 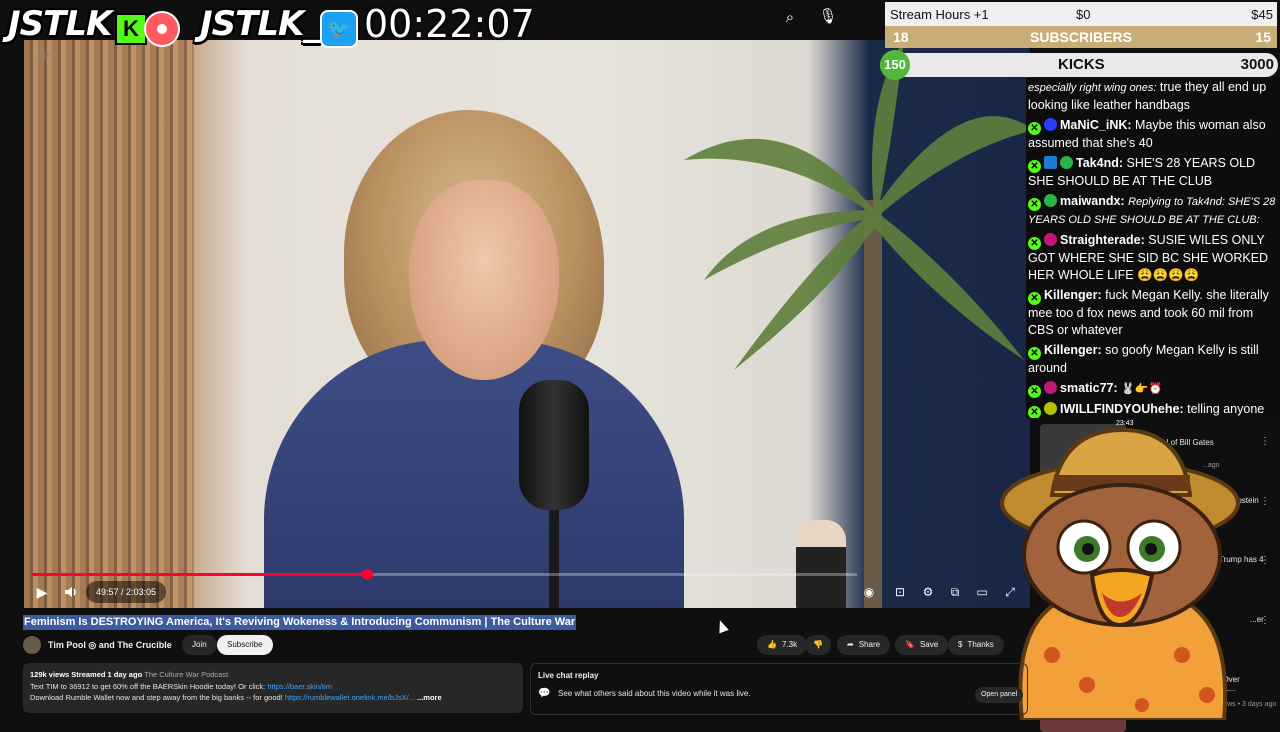 I want to click on save-icon: 🔖, so click(x=910, y=644).